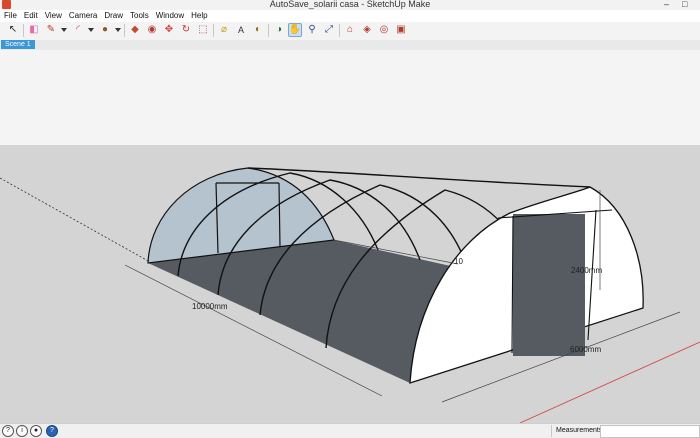 This screenshot has width=700, height=438. I want to click on push-pull-tool-icon: ◆, so click(135, 30).